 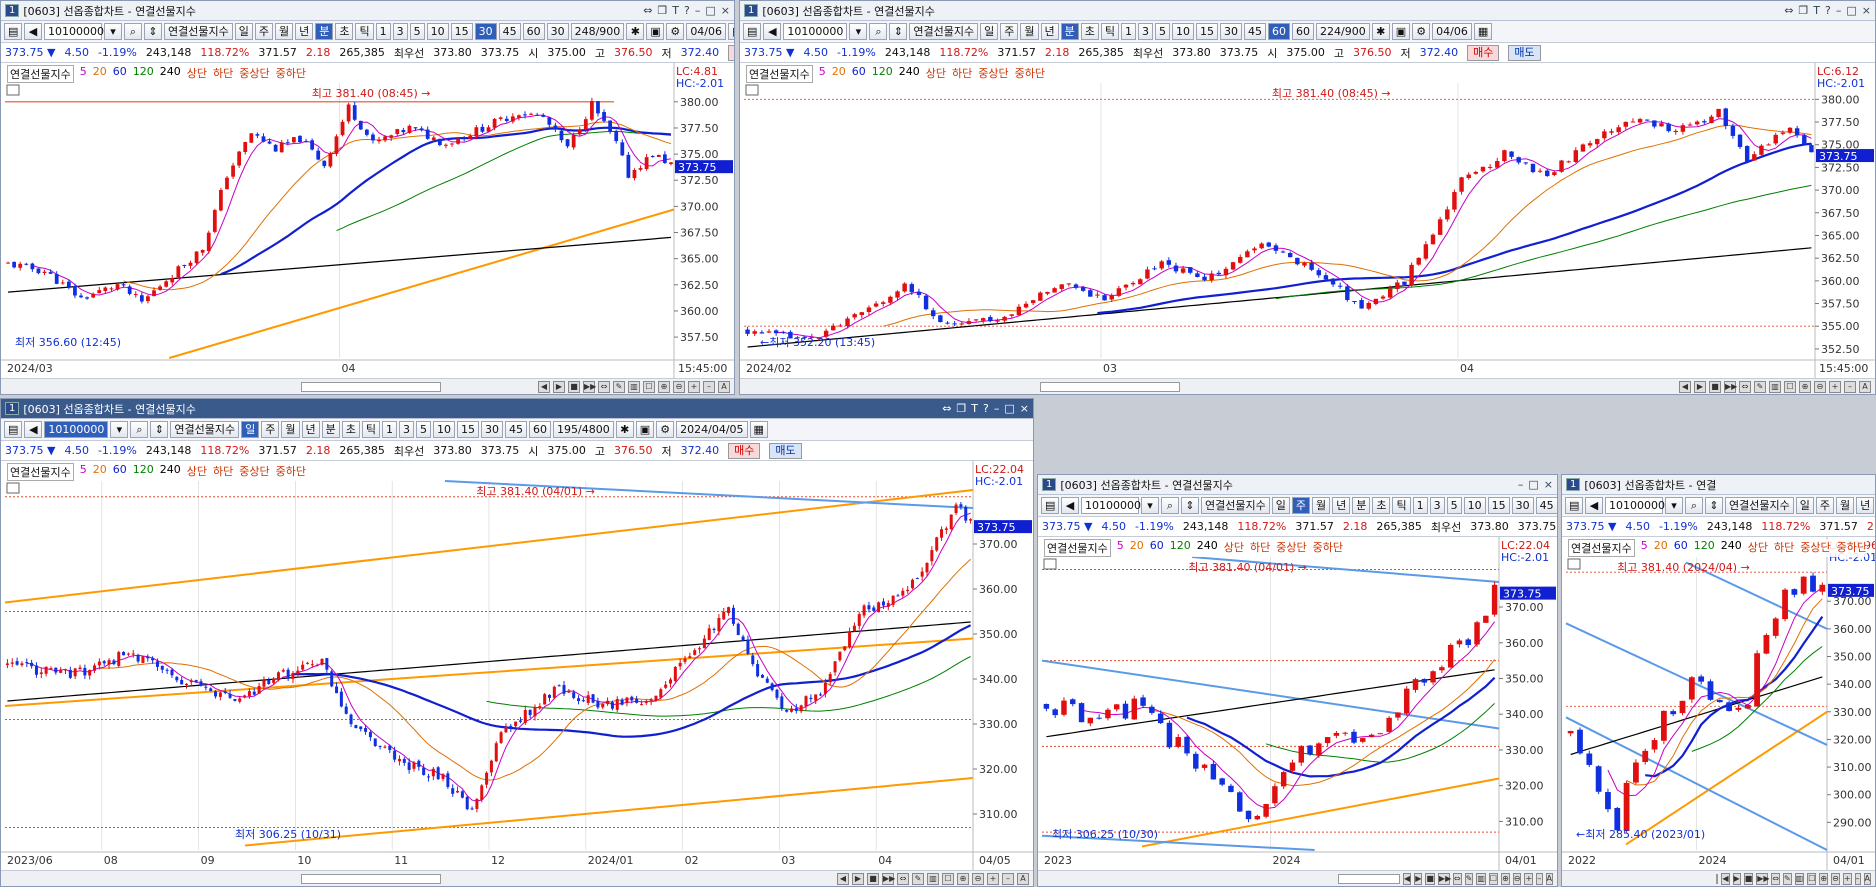 I want to click on nav-tool-icon: ⊖, so click(x=679, y=386).